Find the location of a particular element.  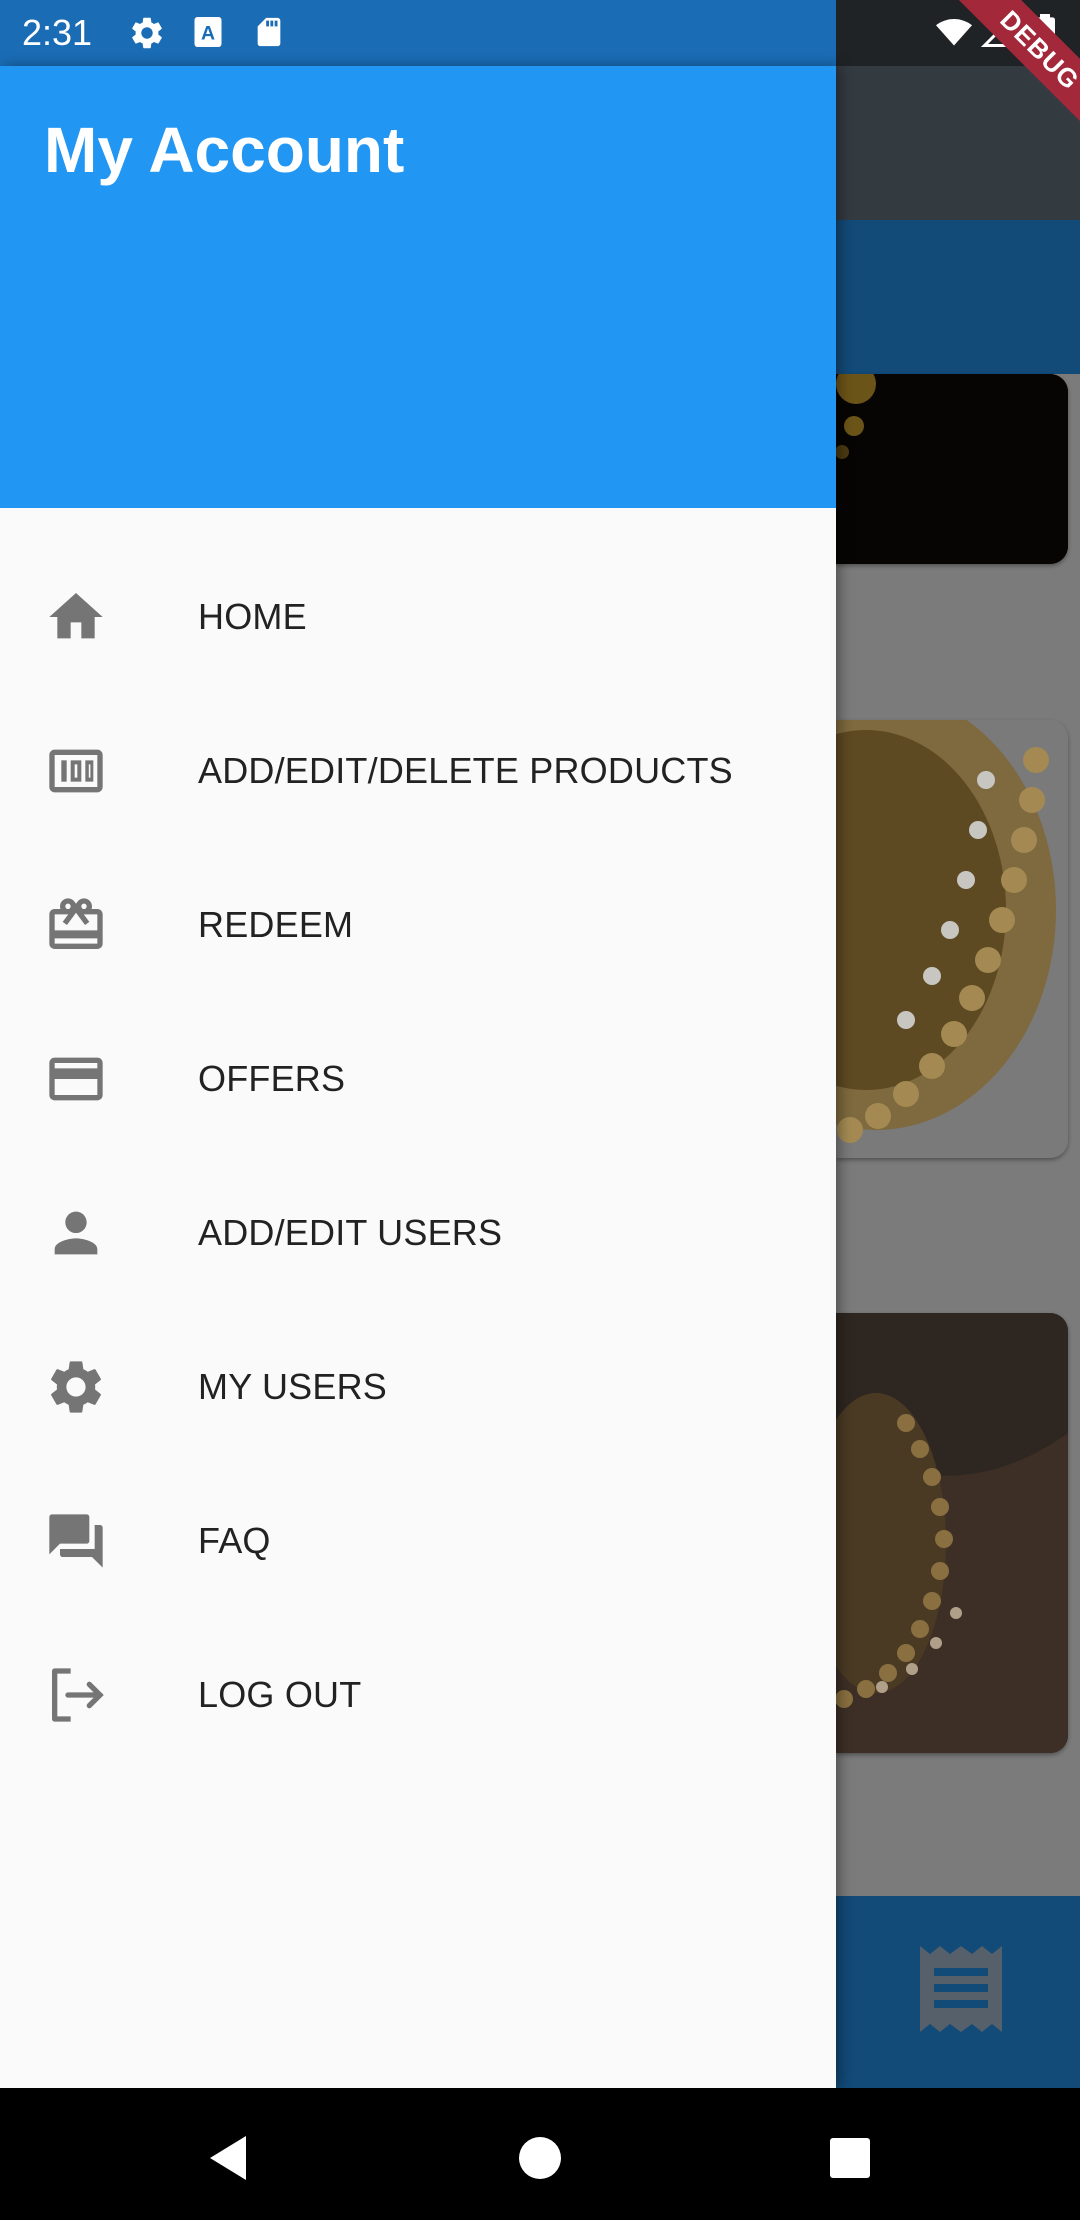

menu-item-label: MY USERS is located at coordinates (292, 1386).